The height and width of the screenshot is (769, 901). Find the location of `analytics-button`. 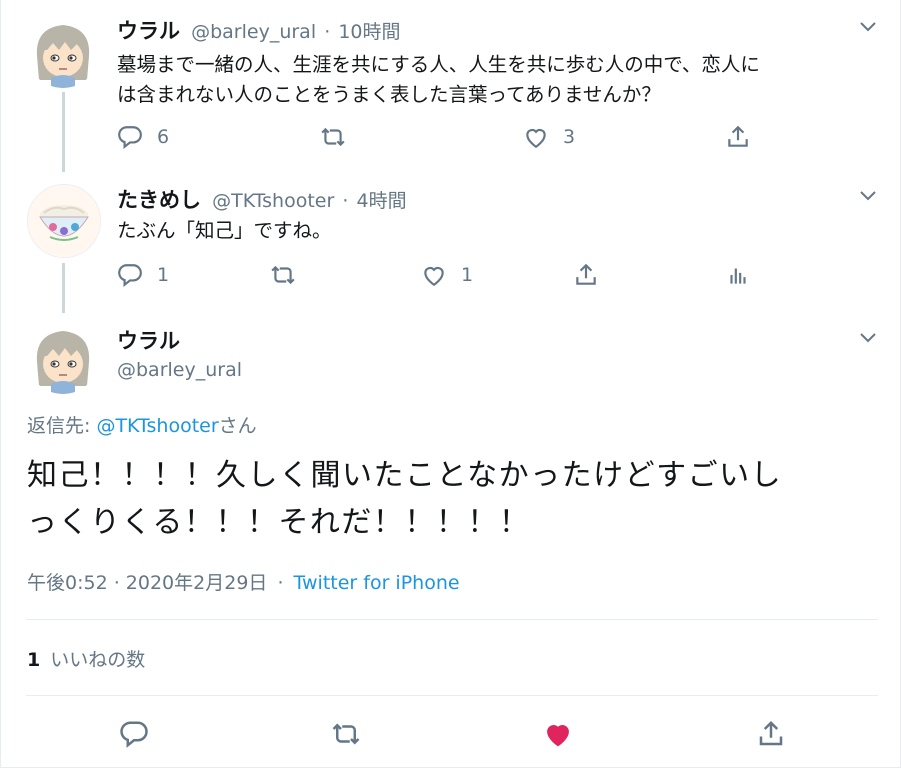

analytics-button is located at coordinates (738, 275).